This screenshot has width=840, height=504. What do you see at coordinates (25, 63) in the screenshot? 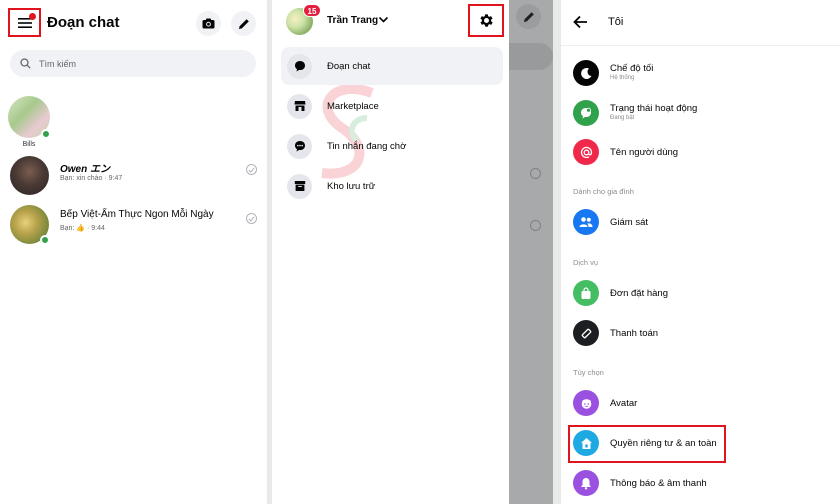
I see `search-icon` at bounding box center [25, 63].